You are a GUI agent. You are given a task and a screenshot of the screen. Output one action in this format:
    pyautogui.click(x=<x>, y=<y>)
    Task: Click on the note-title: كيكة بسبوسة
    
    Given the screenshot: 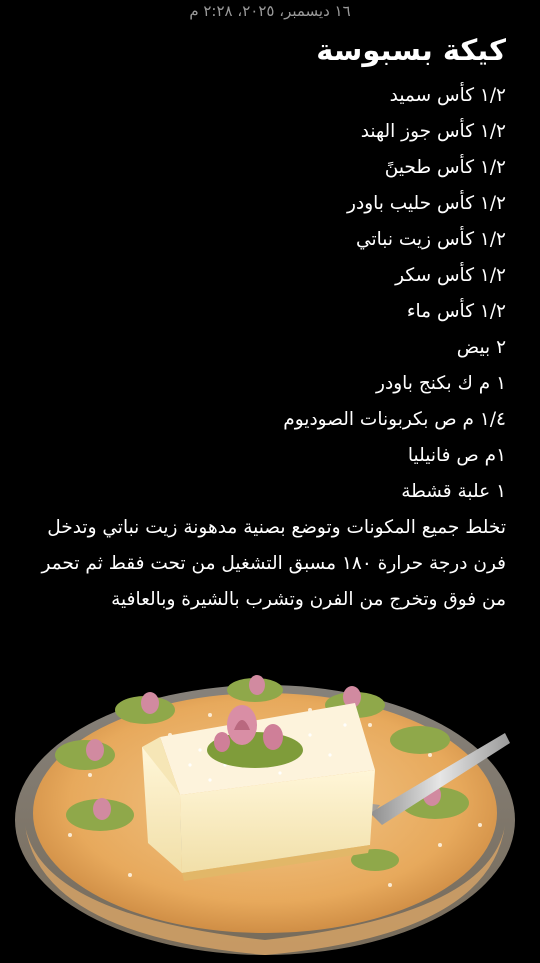 What is the action you would take?
    pyautogui.click(x=411, y=50)
    